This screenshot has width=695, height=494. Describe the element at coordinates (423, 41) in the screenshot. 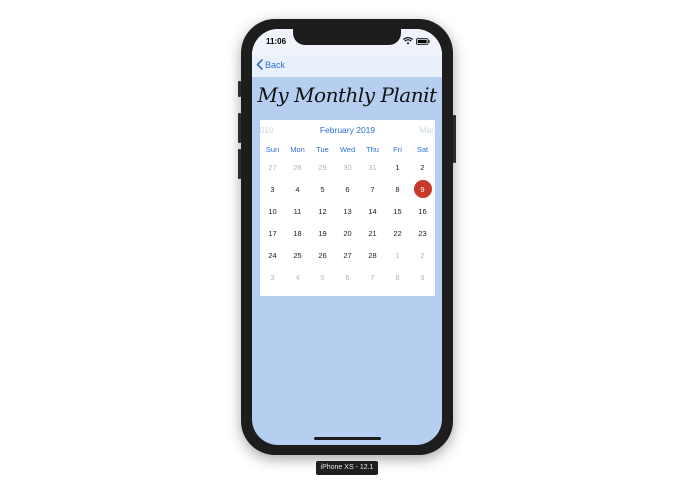

I see `battery-icon` at that location.